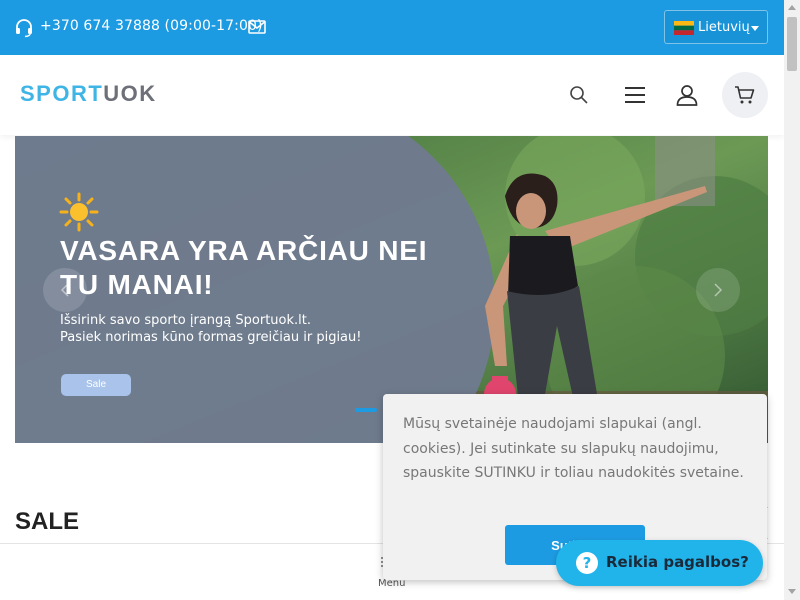 The width and height of the screenshot is (800, 600). What do you see at coordinates (724, 27) in the screenshot?
I see `language-label: Lietuvių` at bounding box center [724, 27].